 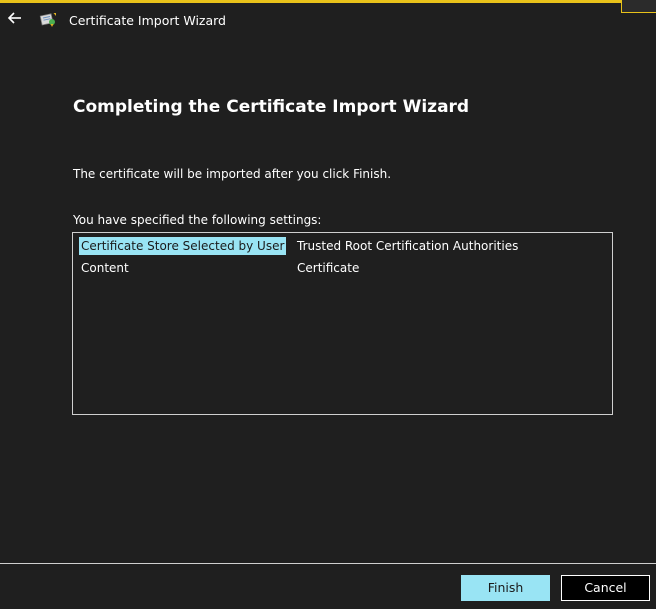 I want to click on setting-value: Trusted Root Certification Authorities, so click(x=408, y=246).